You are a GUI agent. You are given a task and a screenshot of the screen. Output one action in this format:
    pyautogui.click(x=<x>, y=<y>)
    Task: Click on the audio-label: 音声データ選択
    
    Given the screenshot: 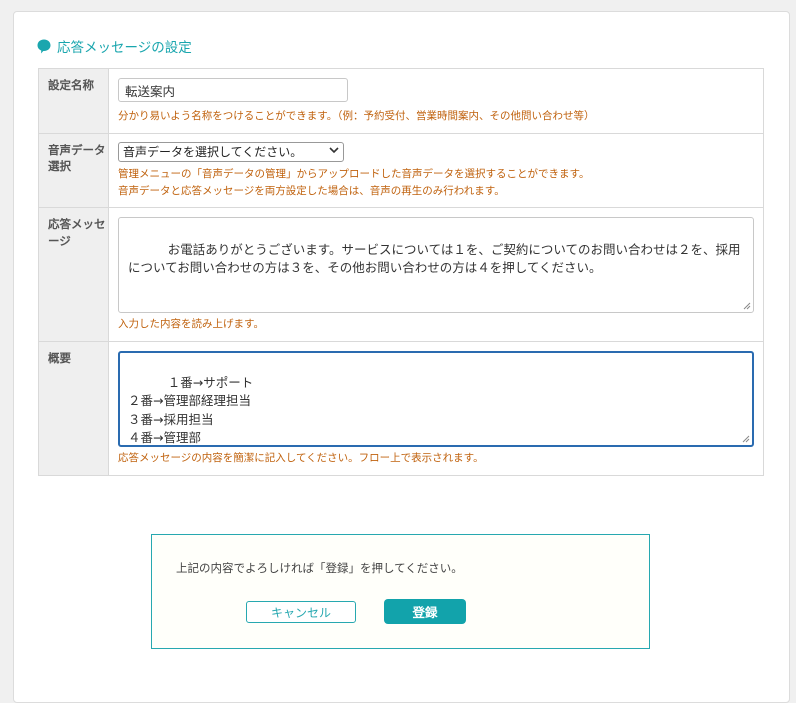 What is the action you would take?
    pyautogui.click(x=73, y=170)
    